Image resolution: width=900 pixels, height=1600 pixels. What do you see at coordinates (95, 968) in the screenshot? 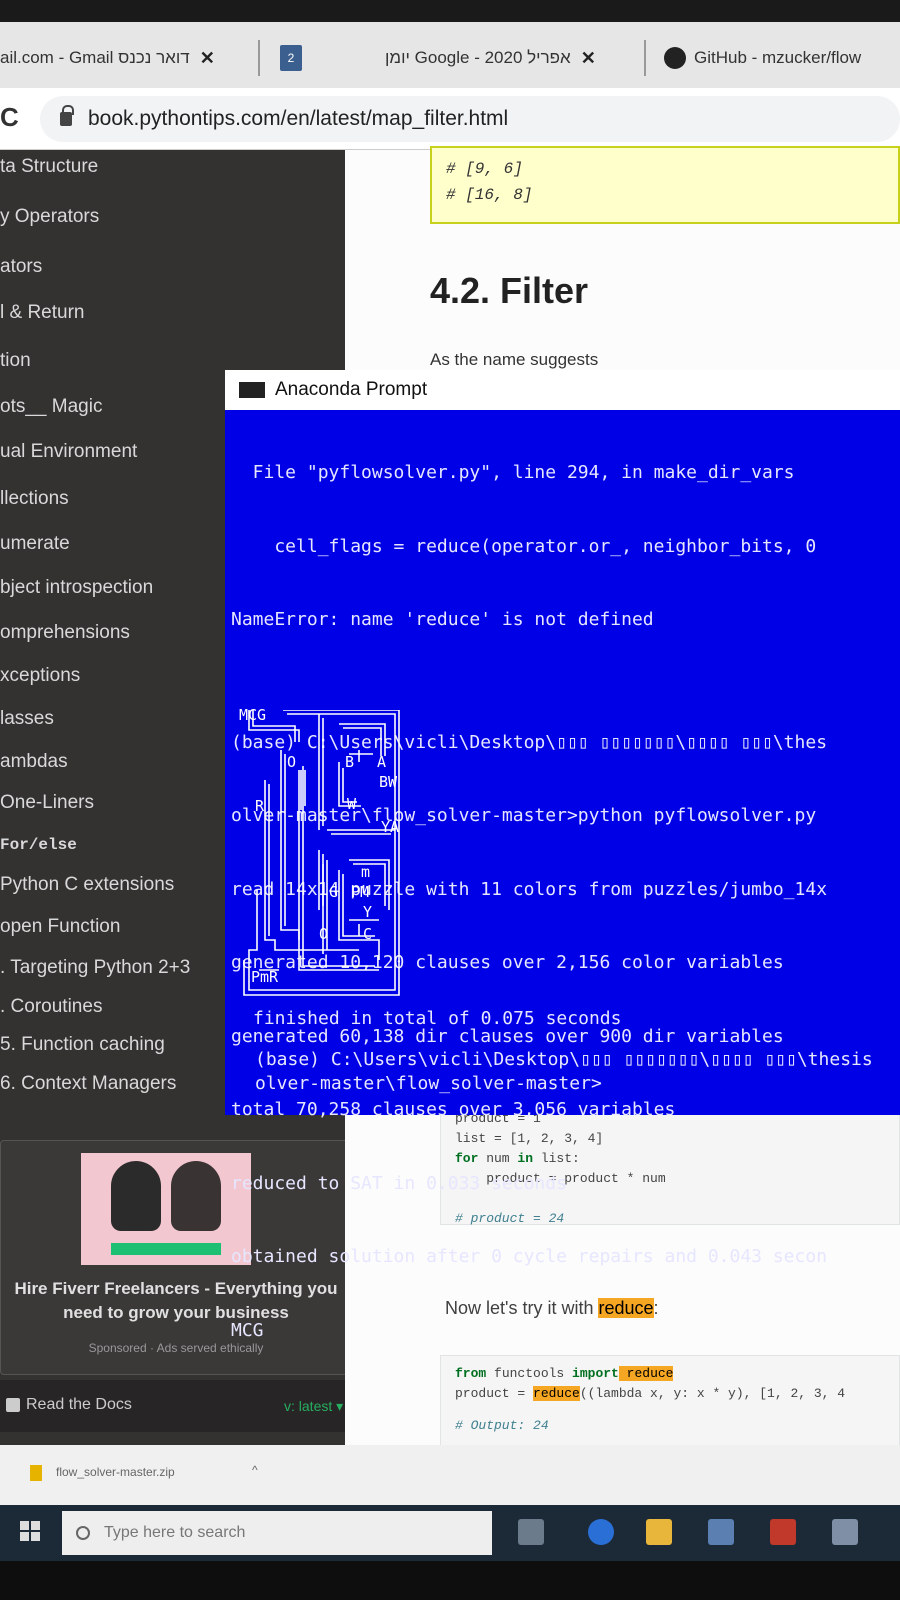
I see `sidebar-item-targeting-python: . Targeting Python 2+3` at bounding box center [95, 968].